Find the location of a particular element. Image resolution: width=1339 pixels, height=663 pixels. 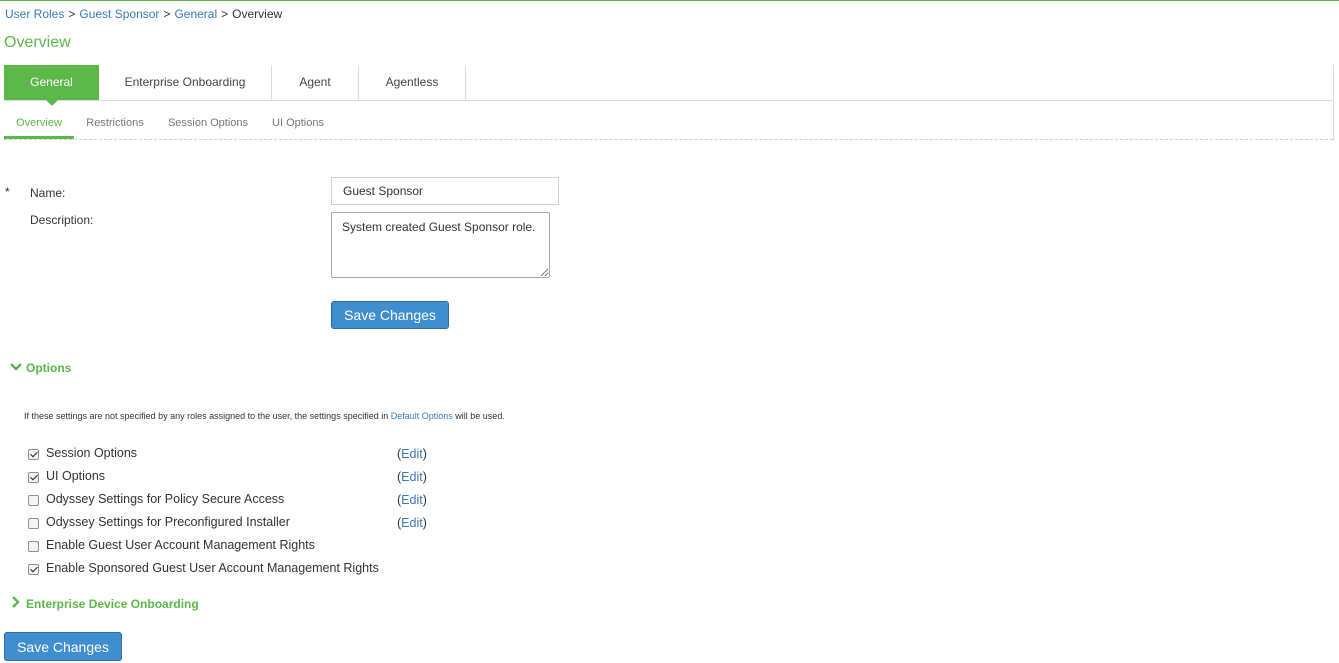

option-label: Session Options is located at coordinates (92, 453).